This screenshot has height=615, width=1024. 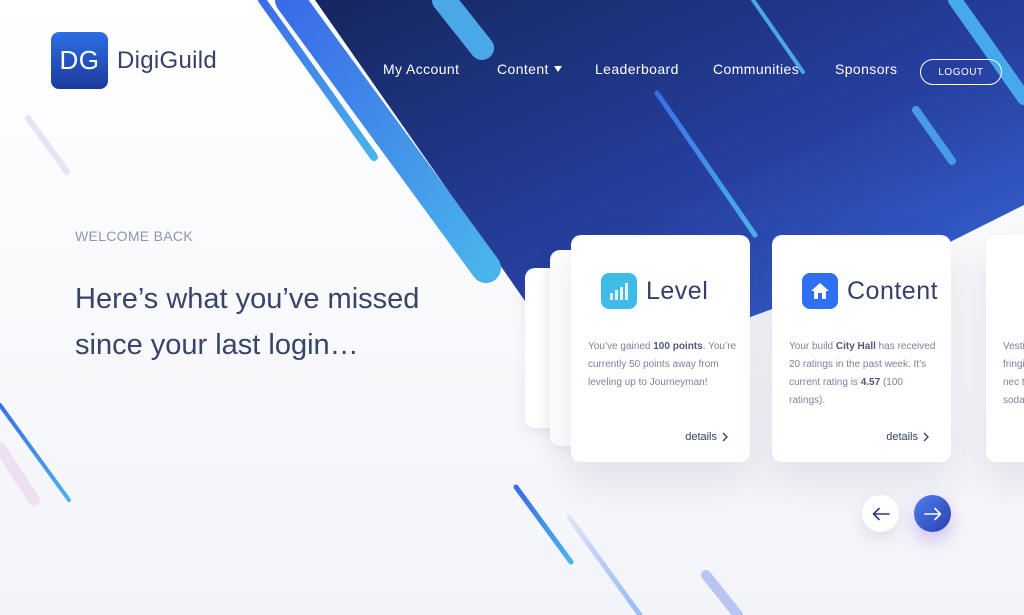 What do you see at coordinates (1013, 374) in the screenshot?
I see `partial-card-body: Vesti fringi nec t soda` at bounding box center [1013, 374].